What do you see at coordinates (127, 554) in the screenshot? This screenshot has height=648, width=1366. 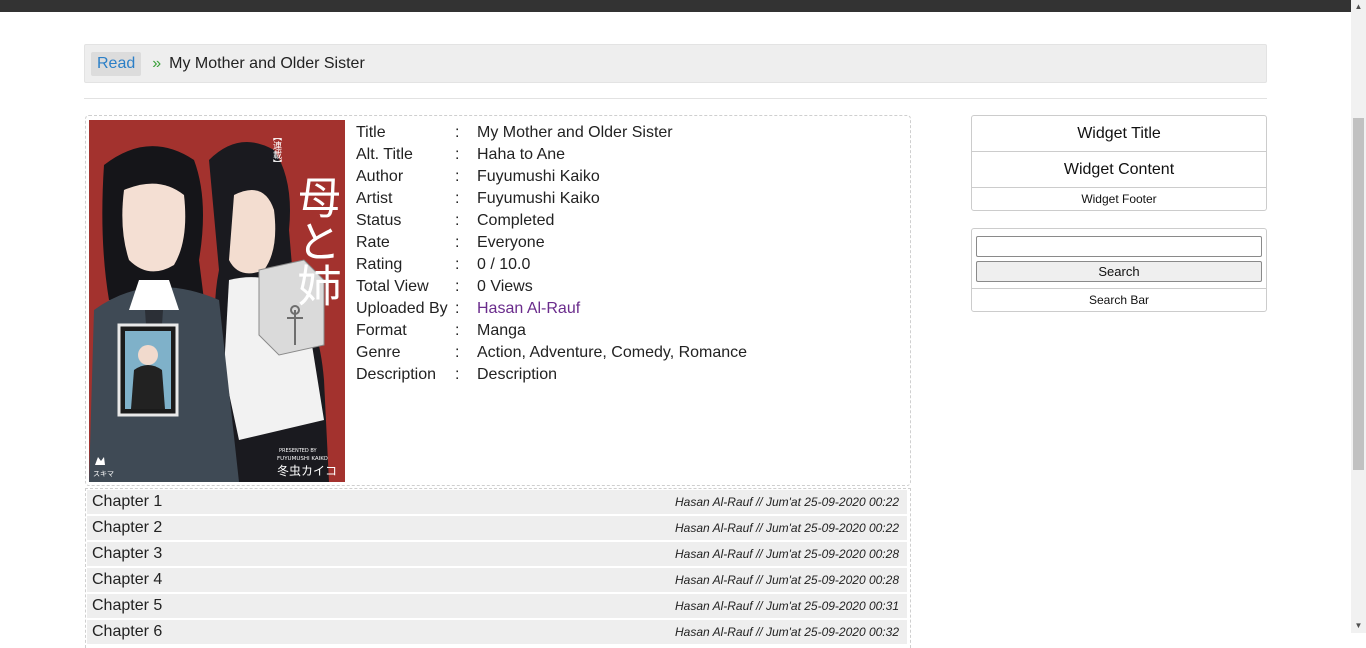 I see `chapter-title: Chapter 3` at bounding box center [127, 554].